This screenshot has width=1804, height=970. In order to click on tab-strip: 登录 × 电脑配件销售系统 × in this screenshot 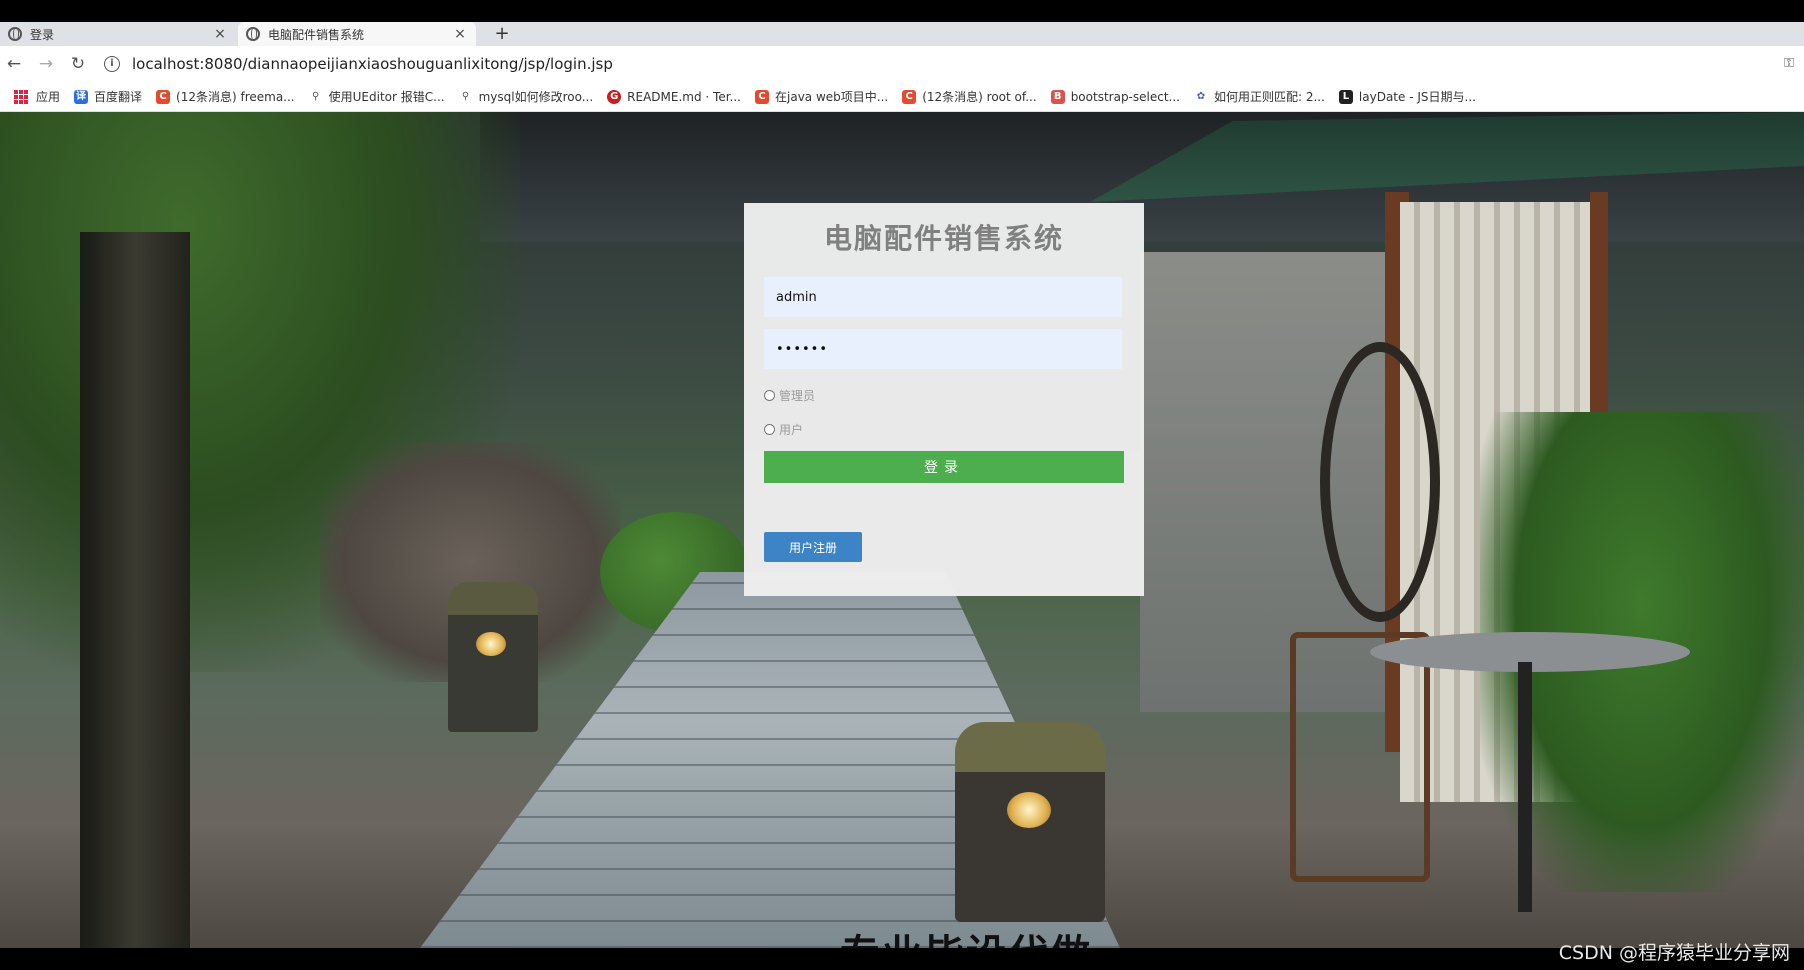, I will do `click(902, 34)`.